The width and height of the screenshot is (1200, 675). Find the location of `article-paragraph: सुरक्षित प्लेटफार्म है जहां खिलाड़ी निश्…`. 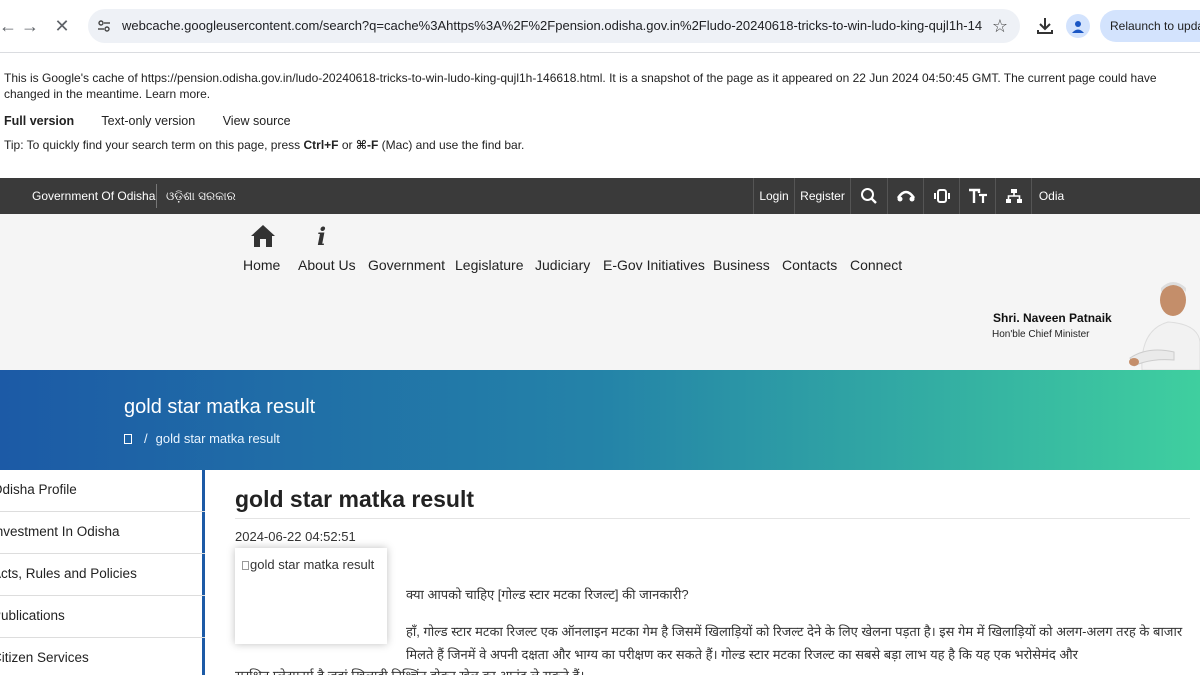

article-paragraph: सुरक्षित प्लेटफार्म है जहां खिलाड़ी निश्… is located at coordinates (712, 670).